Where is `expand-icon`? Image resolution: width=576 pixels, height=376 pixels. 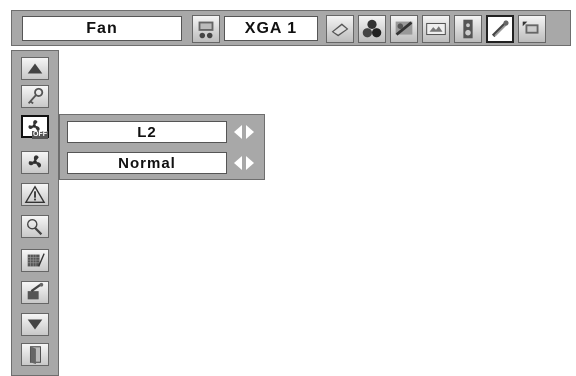
expand-icon is located at coordinates (532, 29).